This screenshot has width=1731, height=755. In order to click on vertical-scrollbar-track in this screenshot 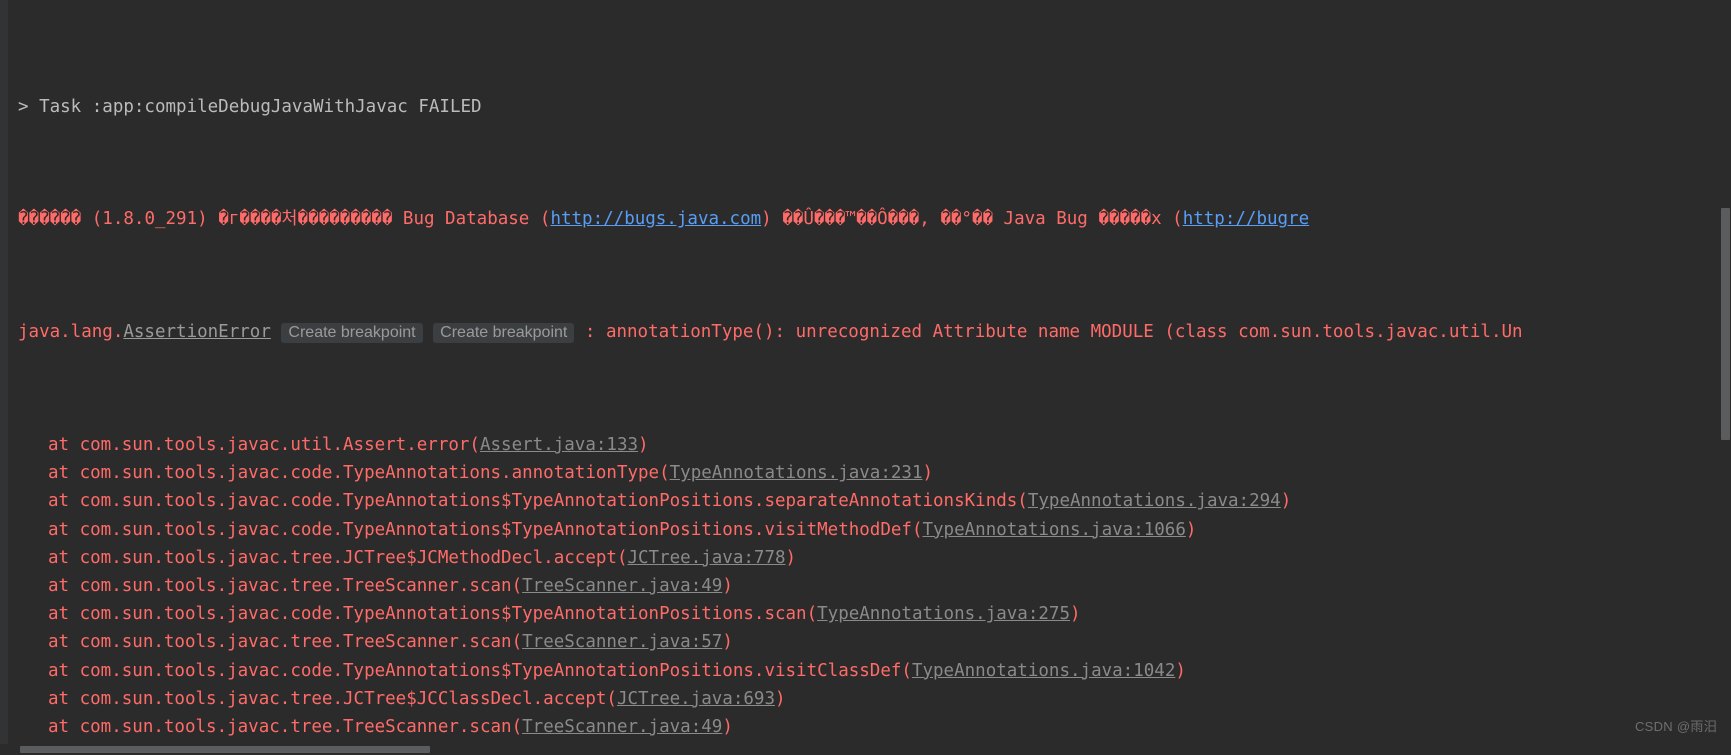, I will do `click(1724, 377)`.